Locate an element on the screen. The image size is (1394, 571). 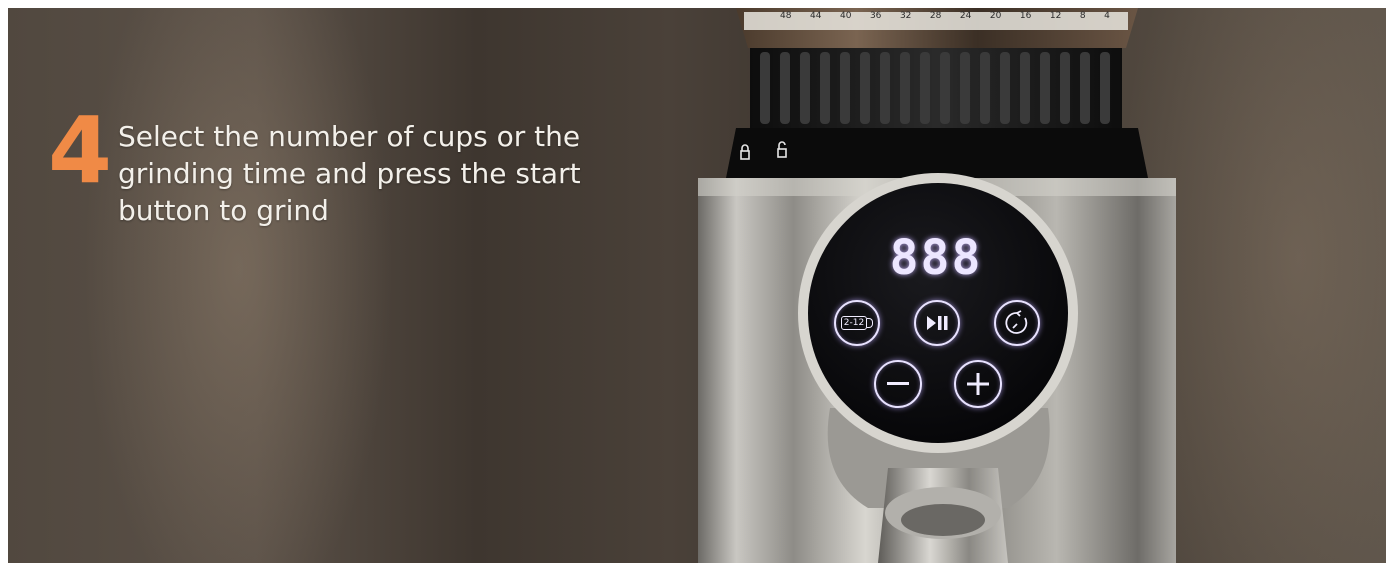
lock-collar is located at coordinates (937, 153).